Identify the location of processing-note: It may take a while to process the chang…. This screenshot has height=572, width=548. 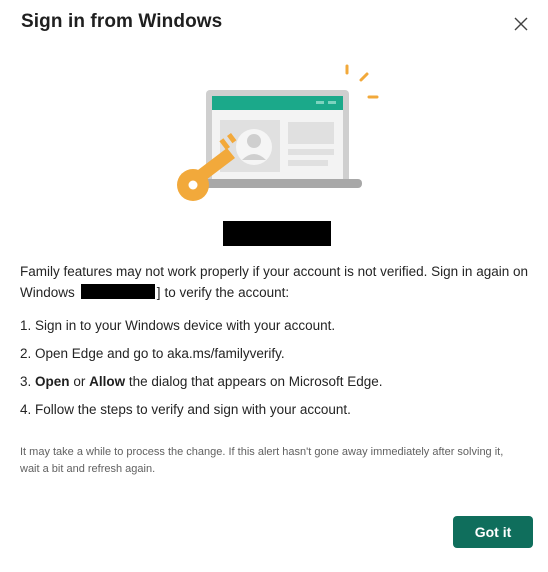
(262, 460).